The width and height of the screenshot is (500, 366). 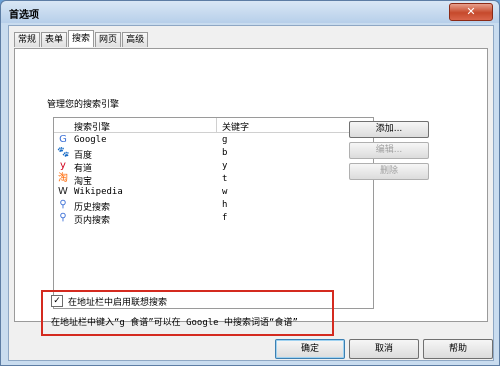 What do you see at coordinates (63, 178) in the screenshot?
I see `taobao-icon: 淘` at bounding box center [63, 178].